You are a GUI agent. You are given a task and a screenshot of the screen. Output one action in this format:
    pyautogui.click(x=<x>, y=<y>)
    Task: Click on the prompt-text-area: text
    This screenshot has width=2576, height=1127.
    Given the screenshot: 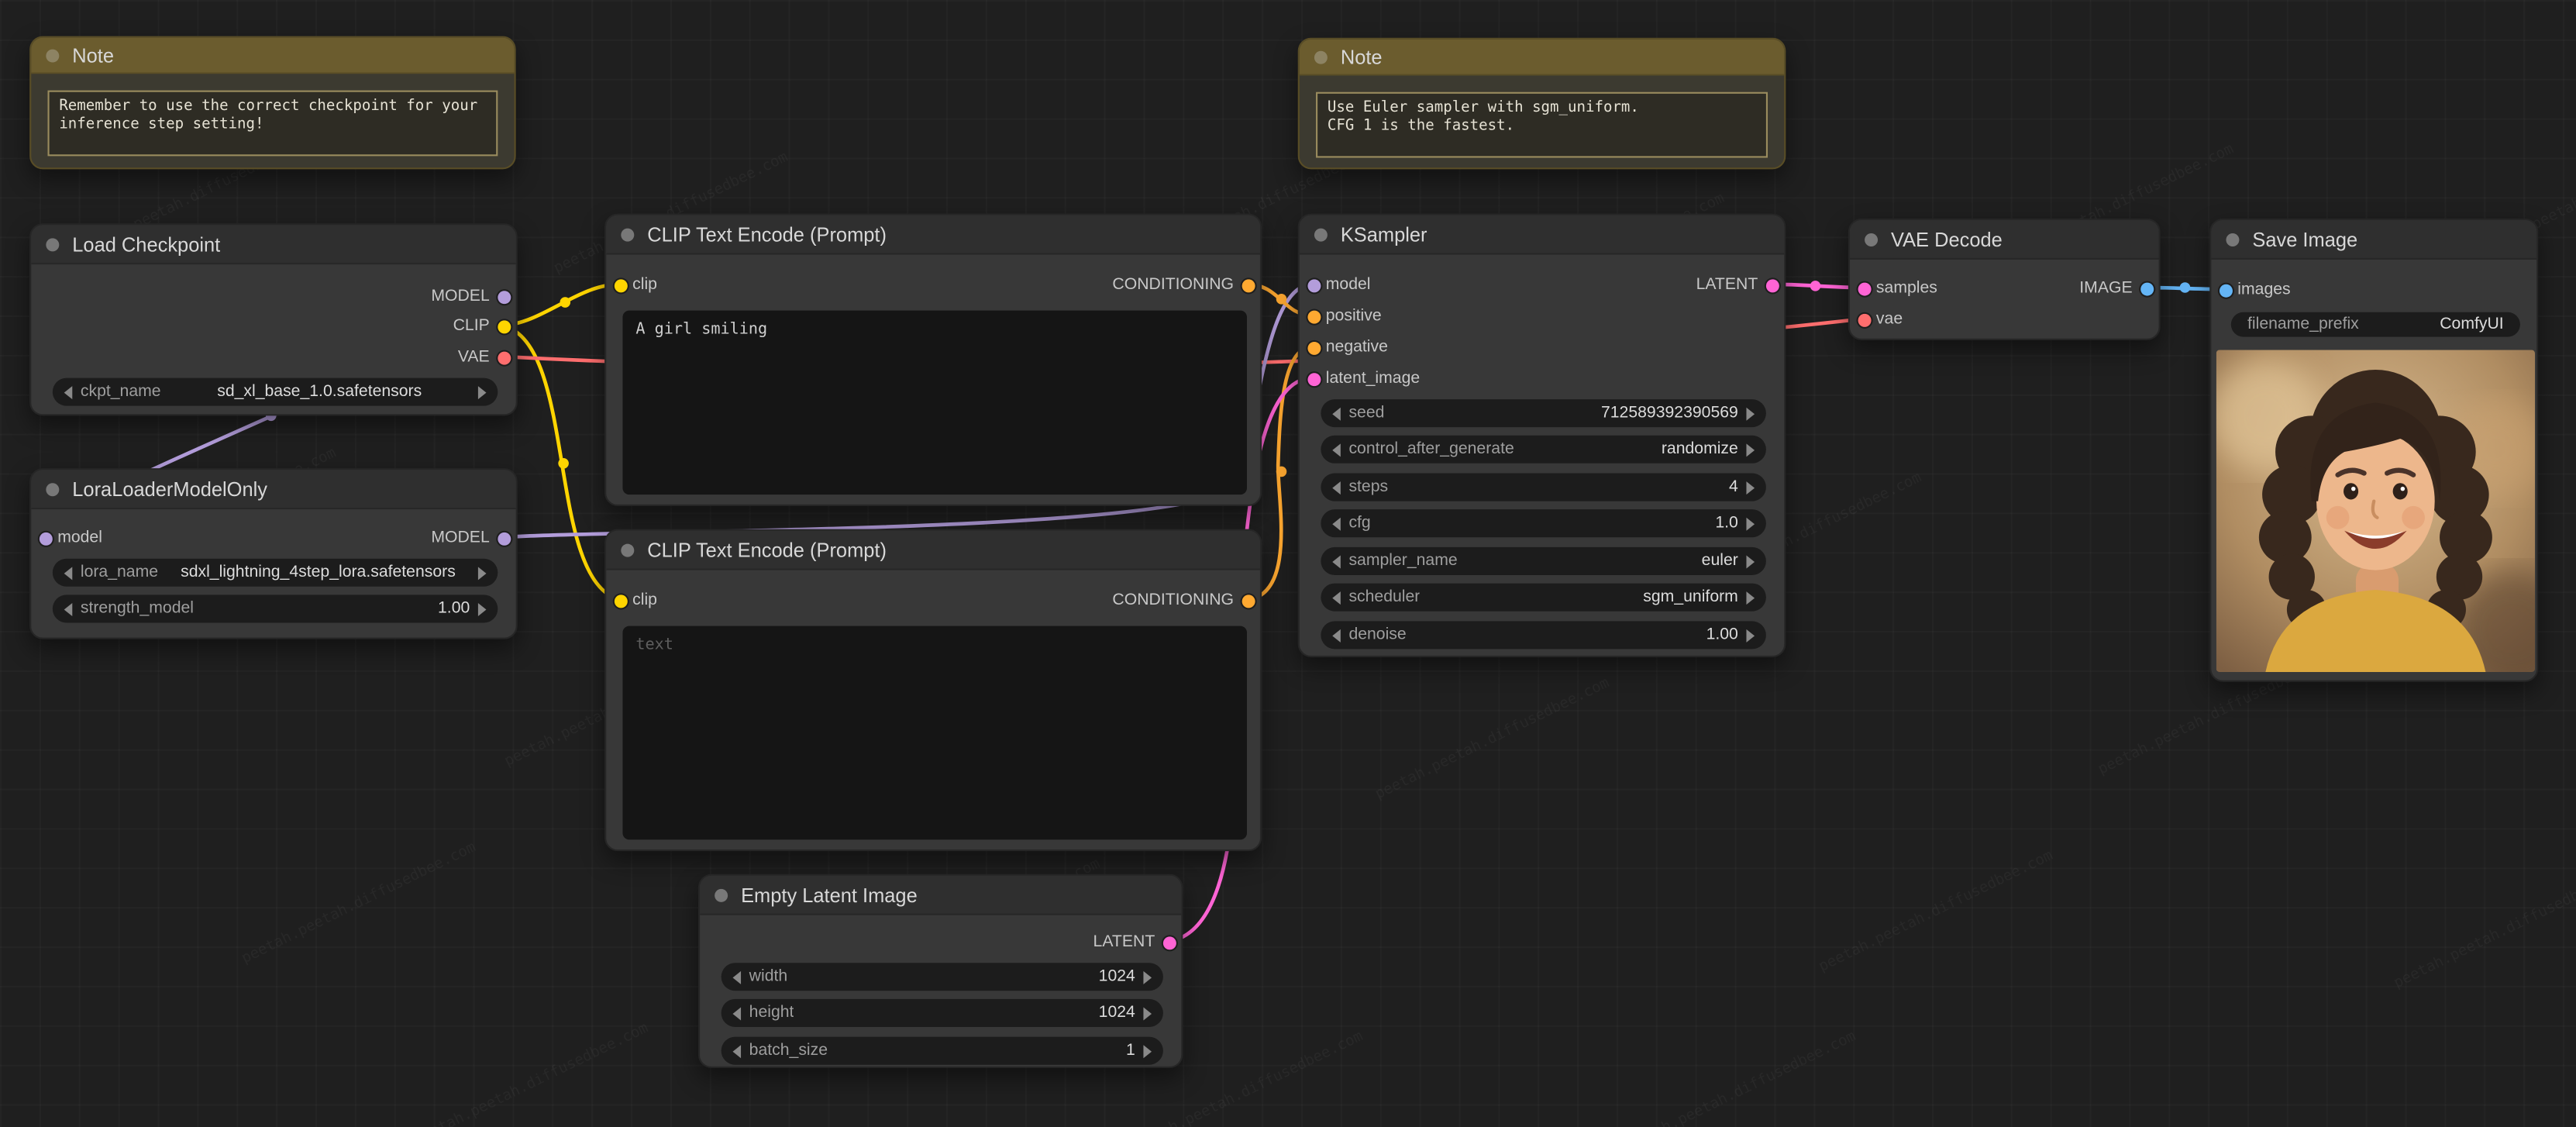 What is the action you would take?
    pyautogui.click(x=935, y=733)
    